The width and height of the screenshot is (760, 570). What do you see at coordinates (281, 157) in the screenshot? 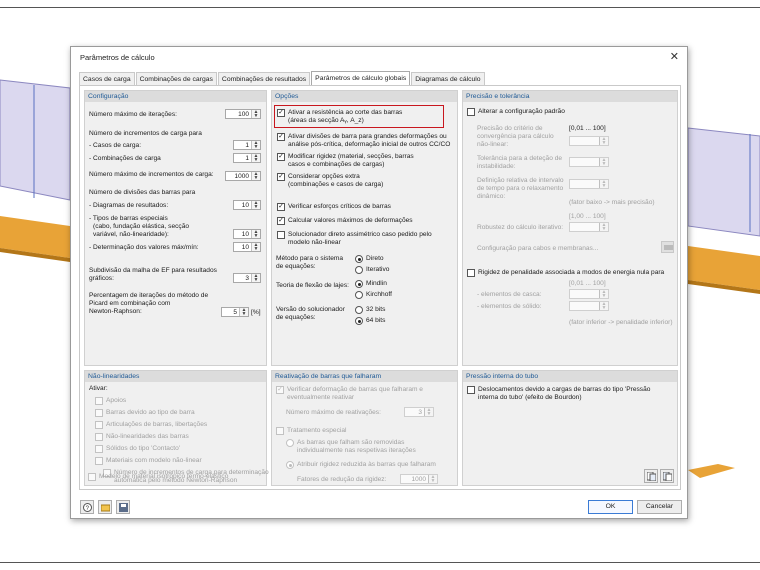
I see `modify-stiffness-checkbox: ✓` at bounding box center [281, 157].